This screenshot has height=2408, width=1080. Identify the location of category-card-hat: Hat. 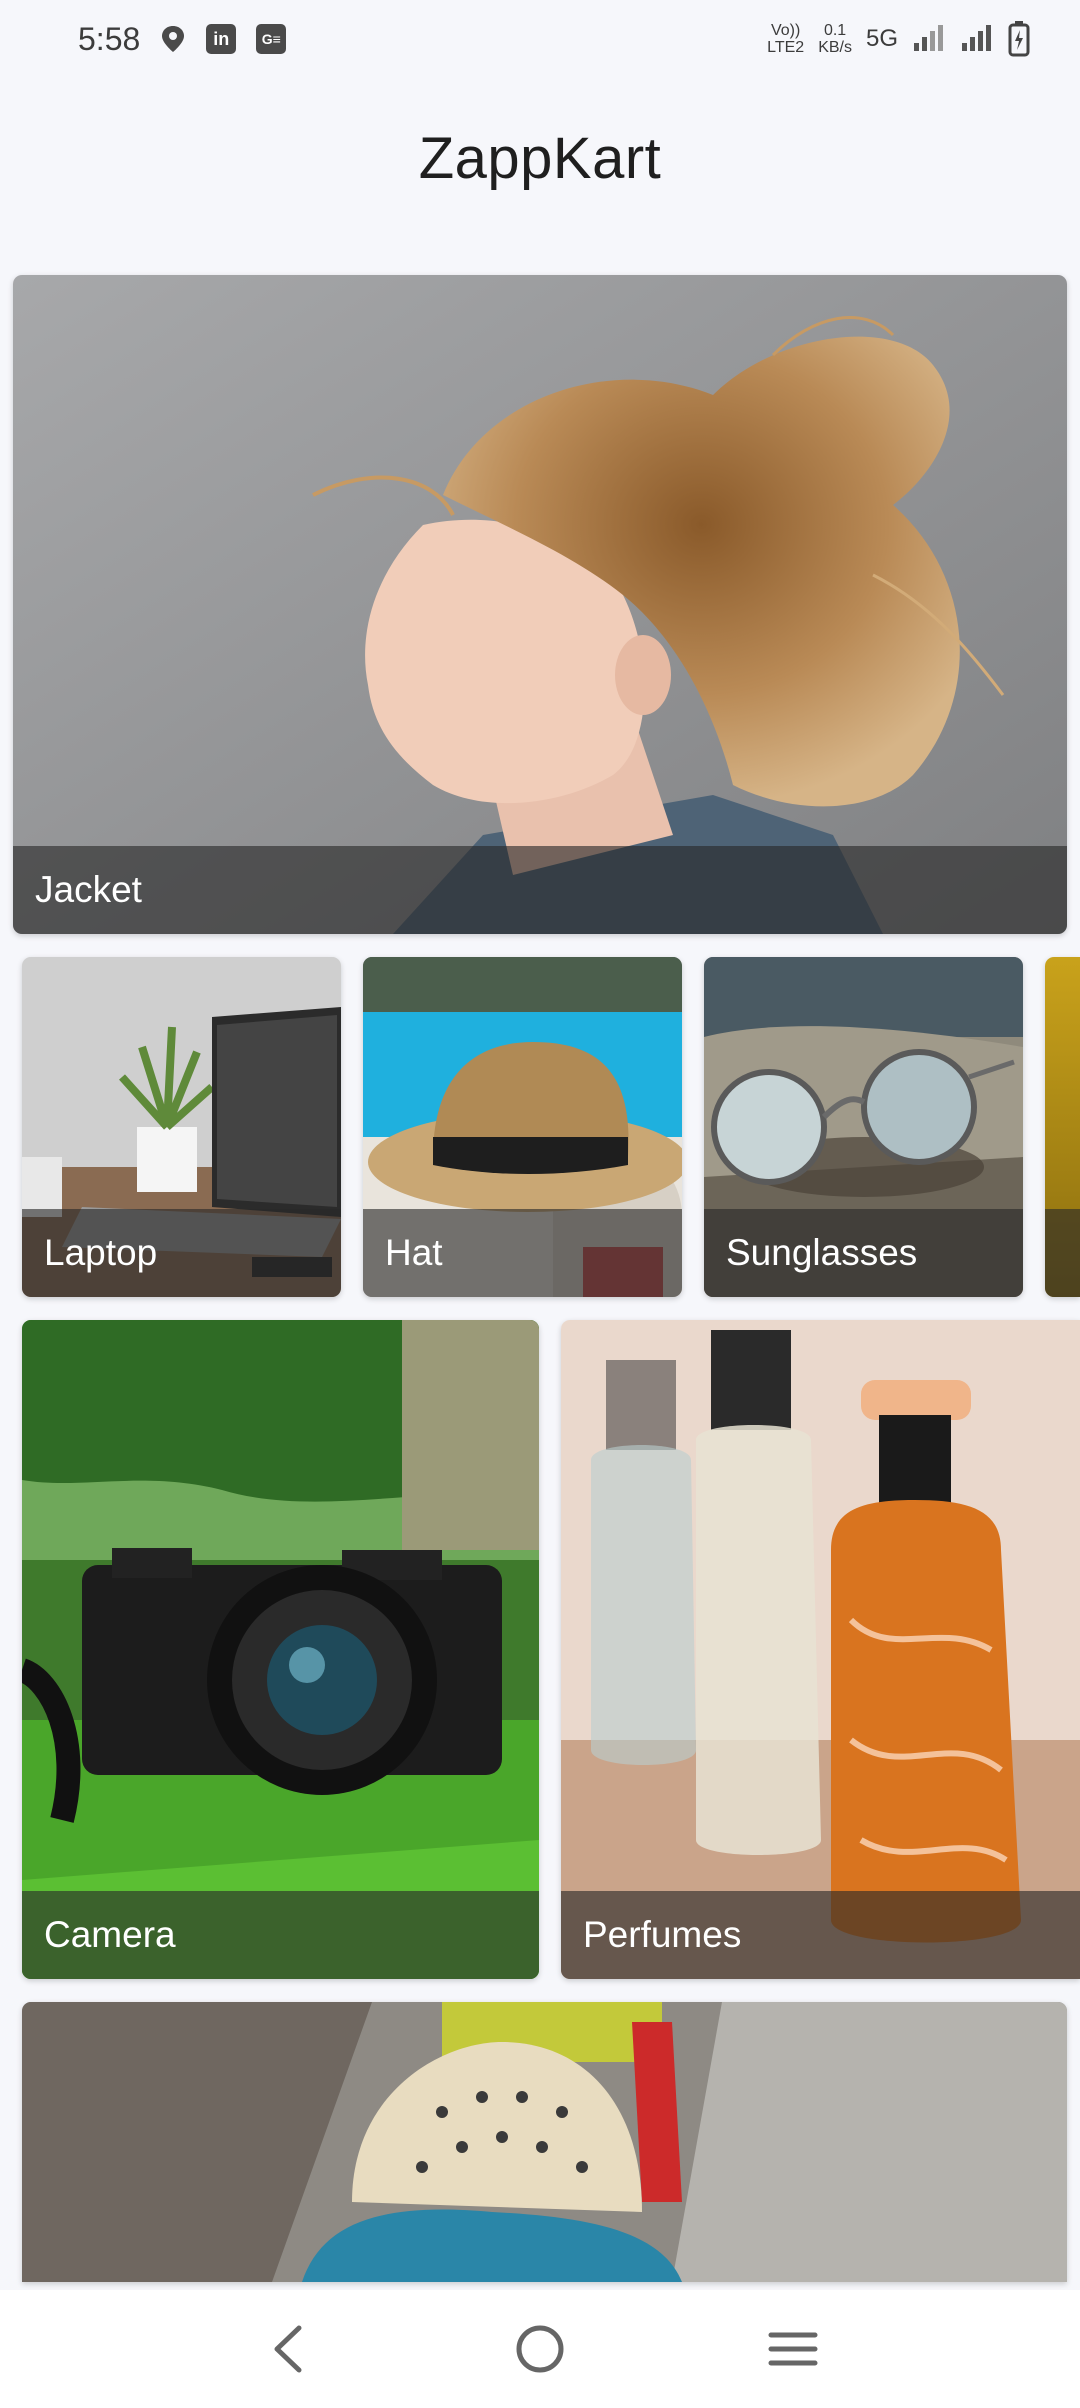
(522, 1127).